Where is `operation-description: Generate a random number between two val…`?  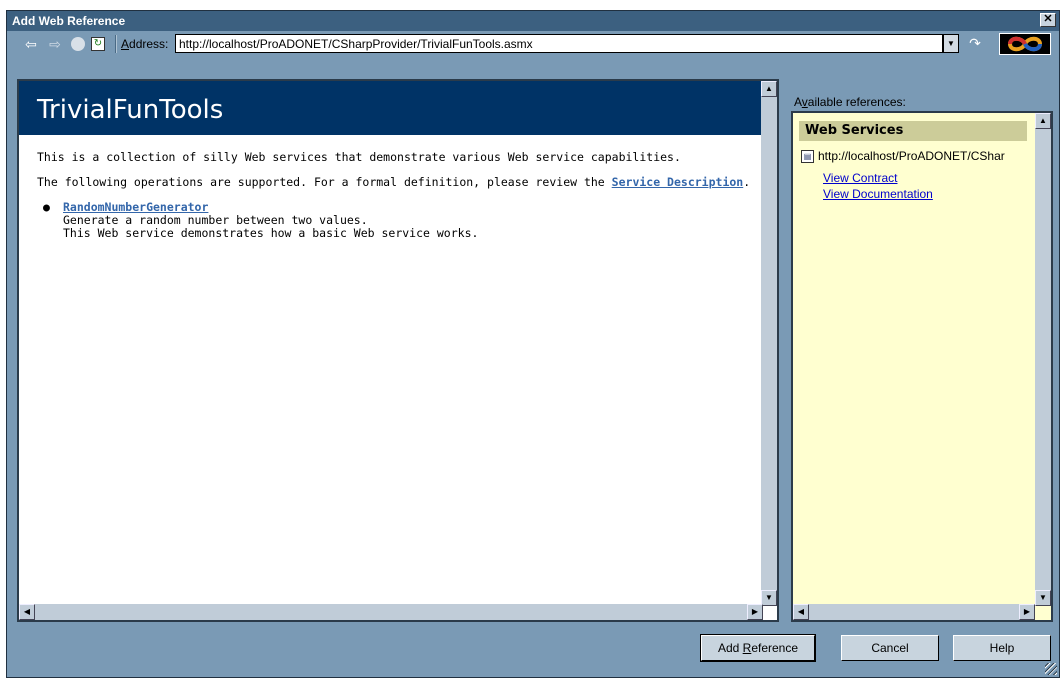 operation-description: Generate a random number between two val… is located at coordinates (215, 220).